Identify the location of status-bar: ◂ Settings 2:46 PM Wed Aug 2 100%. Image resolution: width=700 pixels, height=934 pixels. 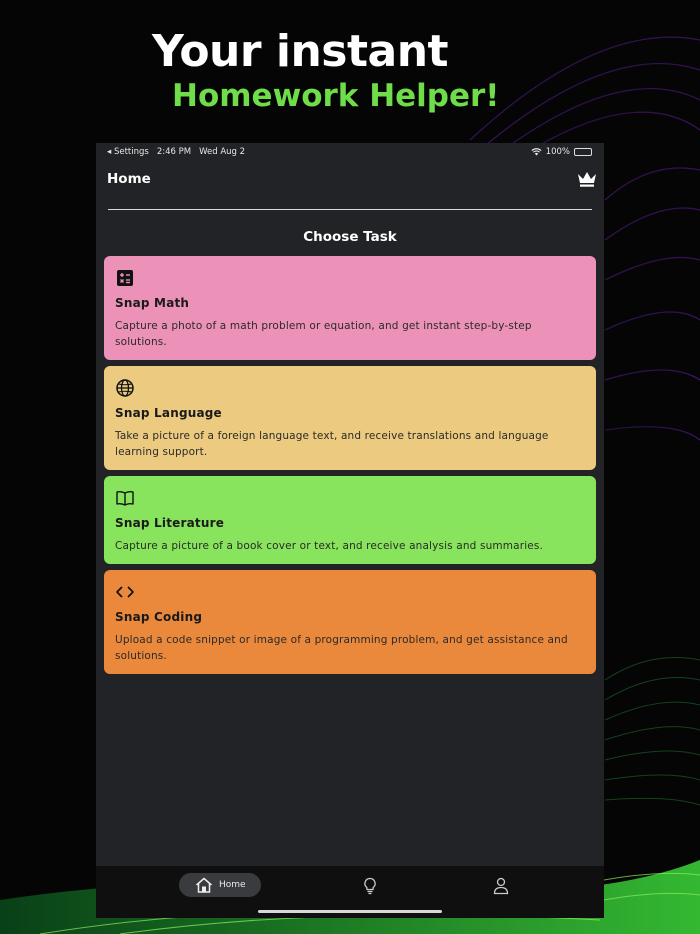
(350, 152).